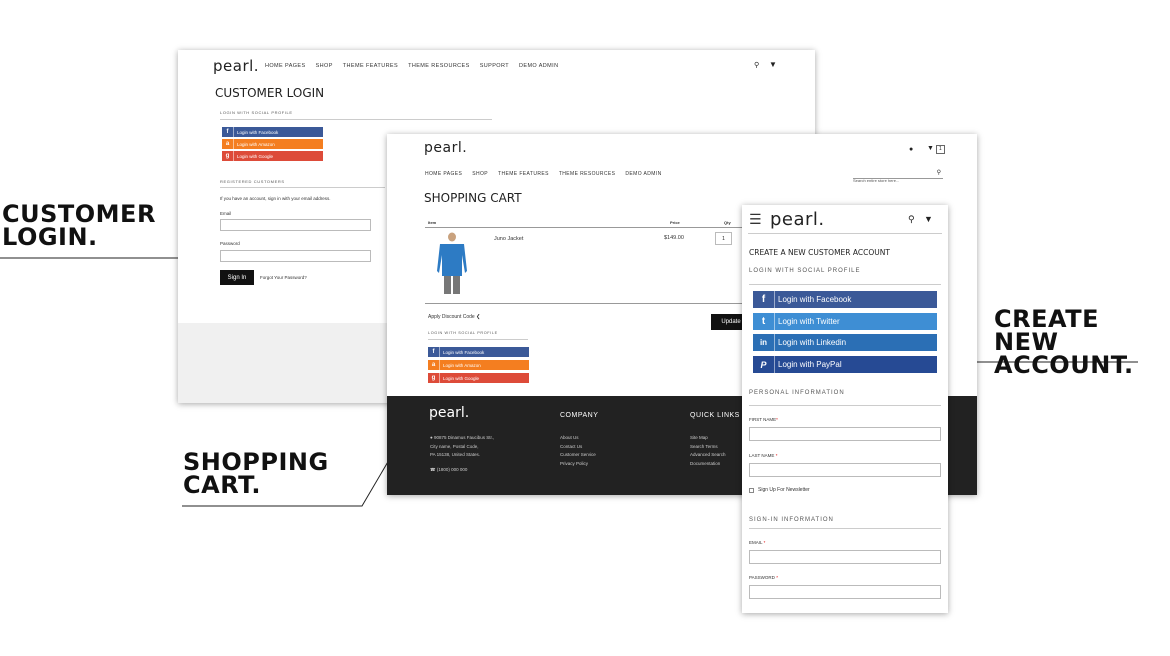  Describe the element at coordinates (810, 364) in the screenshot. I see `button-label: Login with PayPal` at that location.